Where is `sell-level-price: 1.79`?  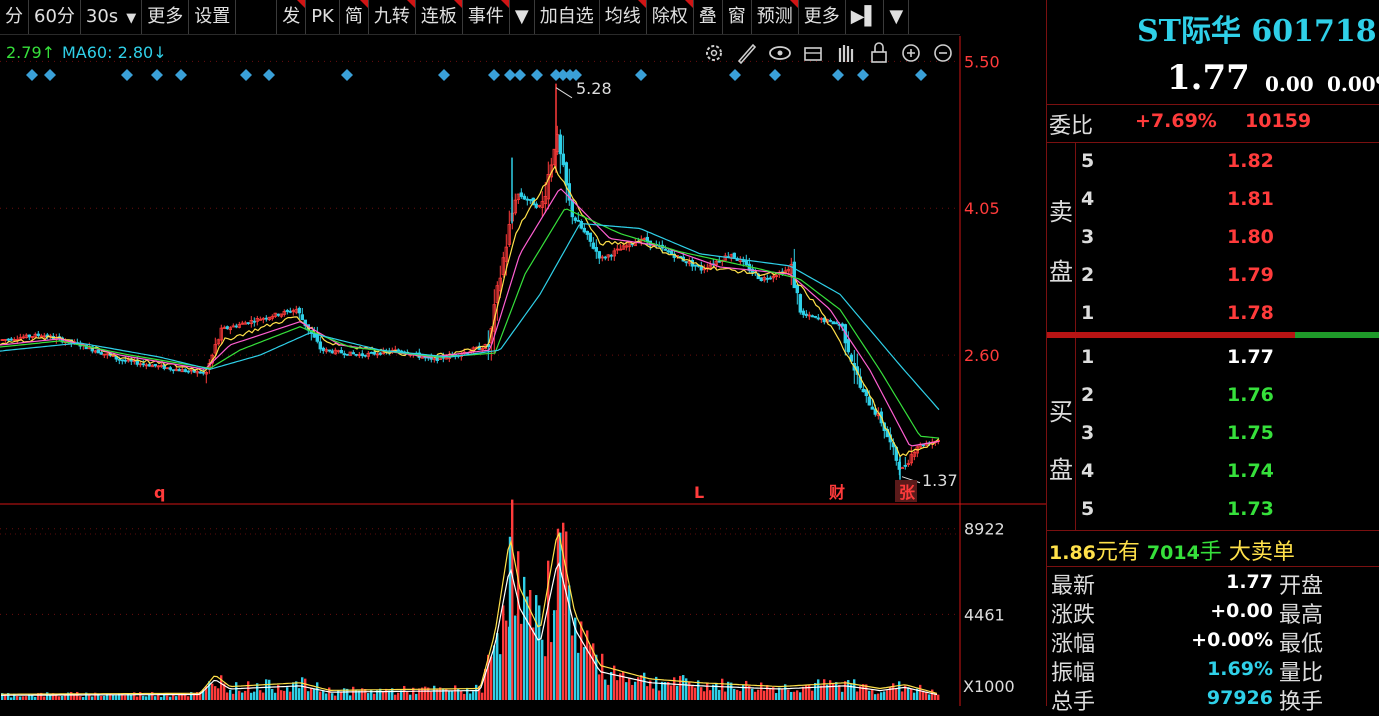
sell-level-price: 1.79 is located at coordinates (1250, 275).